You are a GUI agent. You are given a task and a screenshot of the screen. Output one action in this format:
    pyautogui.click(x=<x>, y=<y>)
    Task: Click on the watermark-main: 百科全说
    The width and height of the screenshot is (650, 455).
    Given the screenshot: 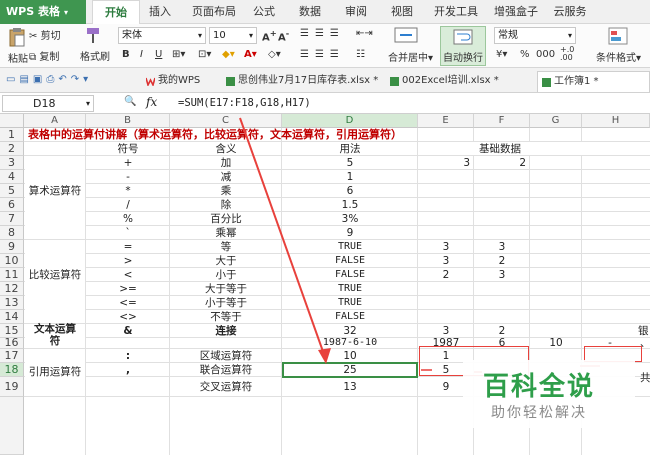 What is the action you would take?
    pyautogui.click(x=539, y=387)
    